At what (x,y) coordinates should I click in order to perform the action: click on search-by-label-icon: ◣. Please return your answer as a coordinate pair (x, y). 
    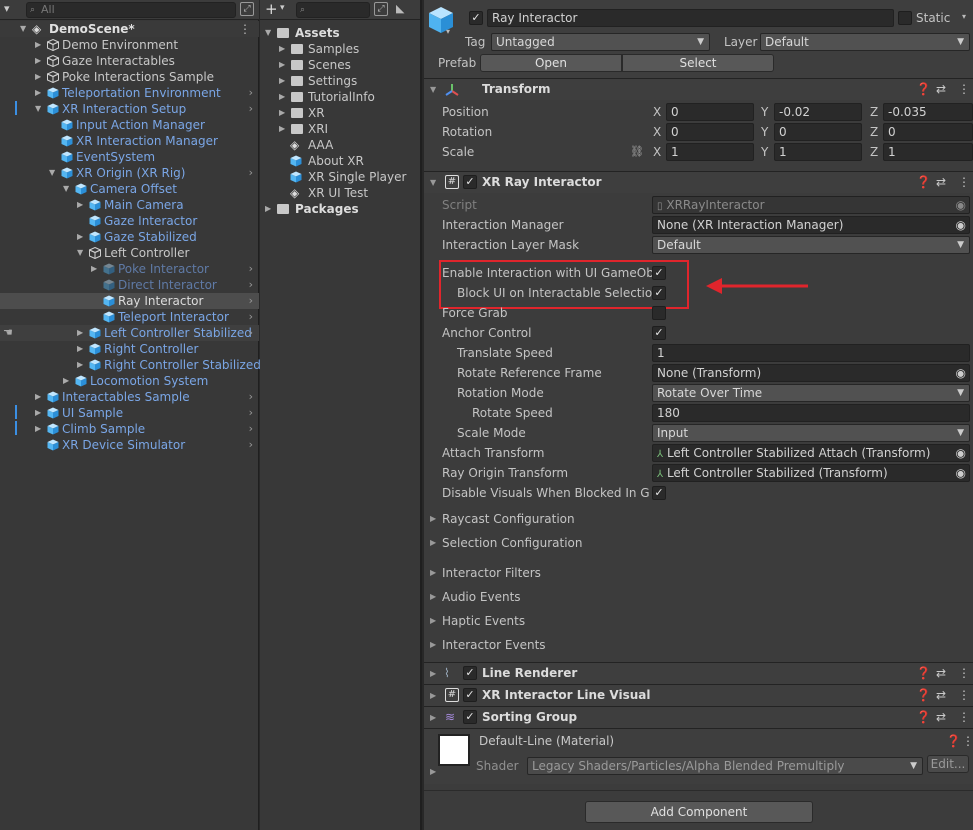
    Looking at the image, I should click on (400, 8).